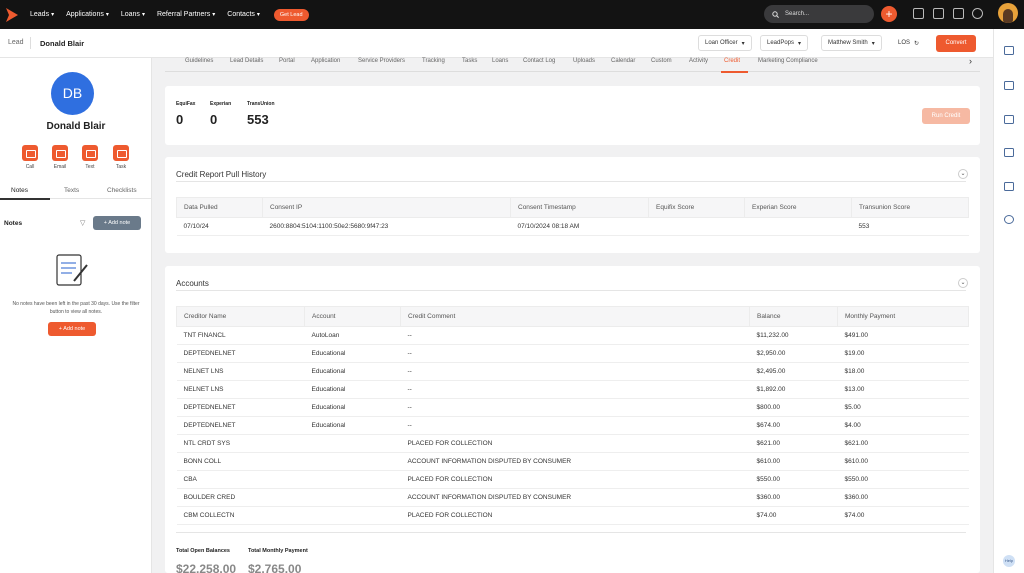 The height and width of the screenshot is (573, 1024). Describe the element at coordinates (938, 13) in the screenshot. I see `document-icon` at that location.